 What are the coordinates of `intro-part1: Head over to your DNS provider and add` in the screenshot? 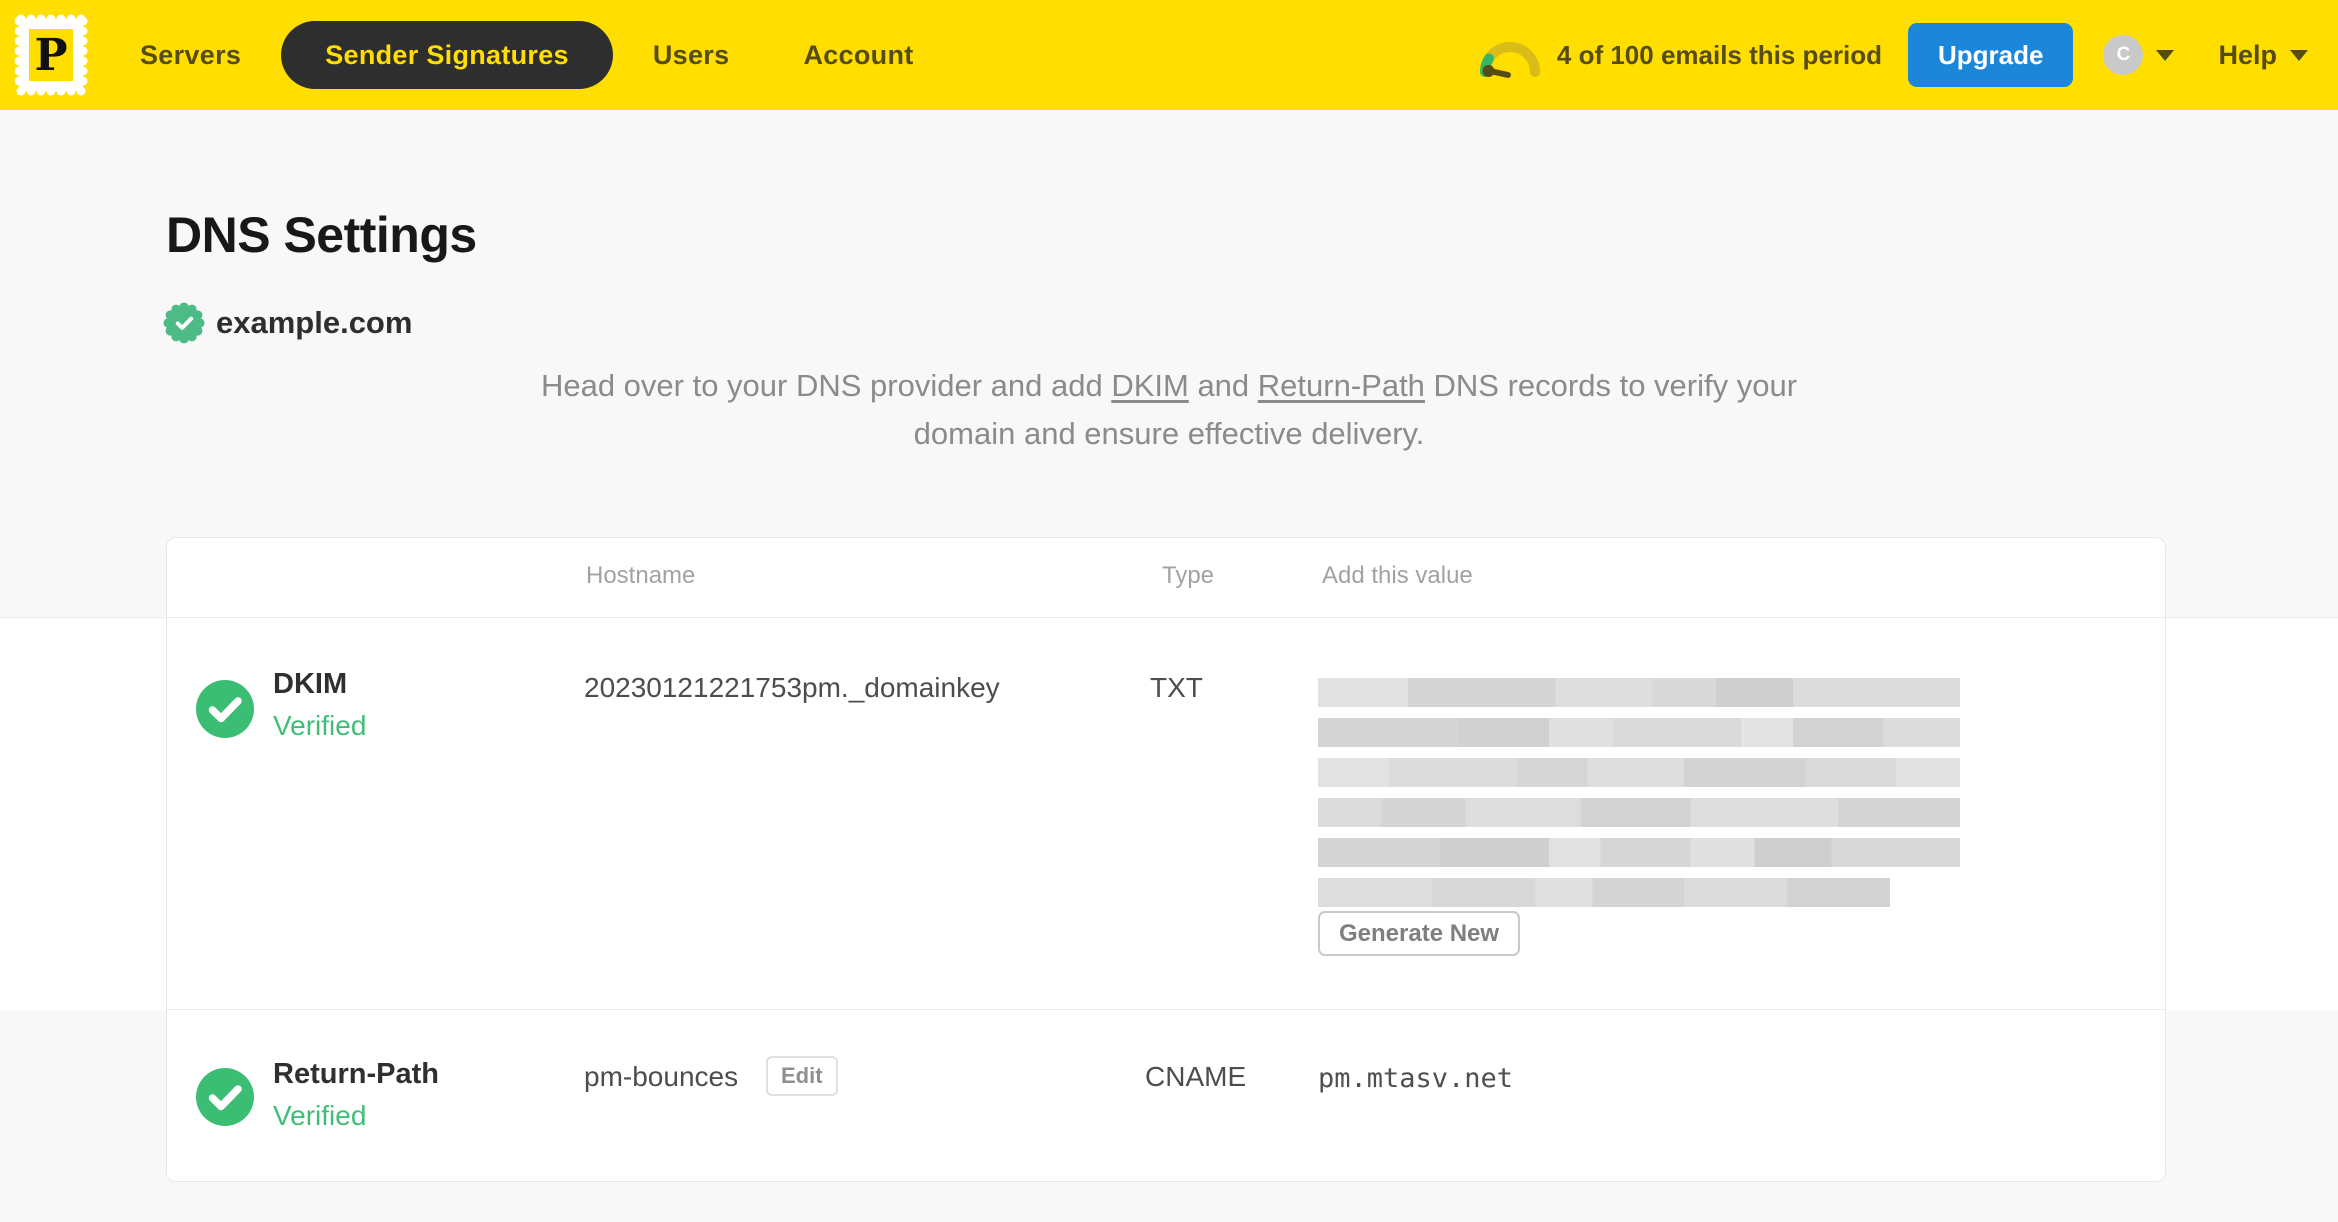 It's located at (826, 385).